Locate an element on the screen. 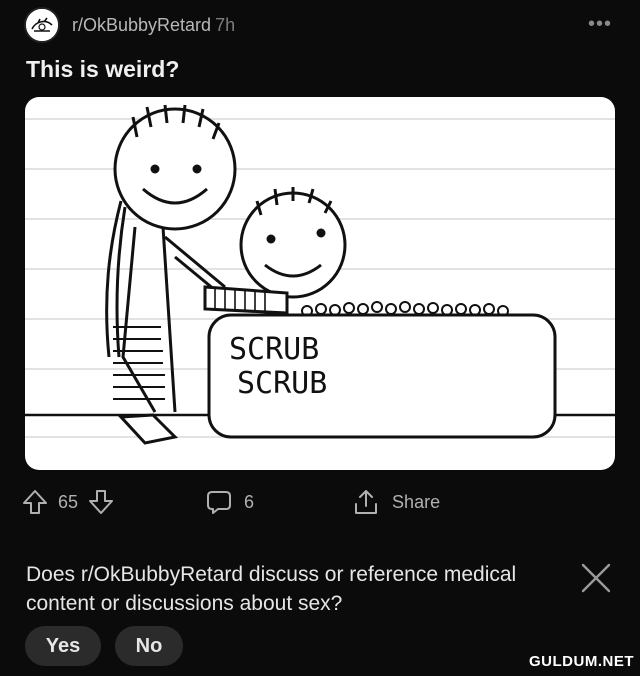  vote-count: 65 is located at coordinates (68, 501).